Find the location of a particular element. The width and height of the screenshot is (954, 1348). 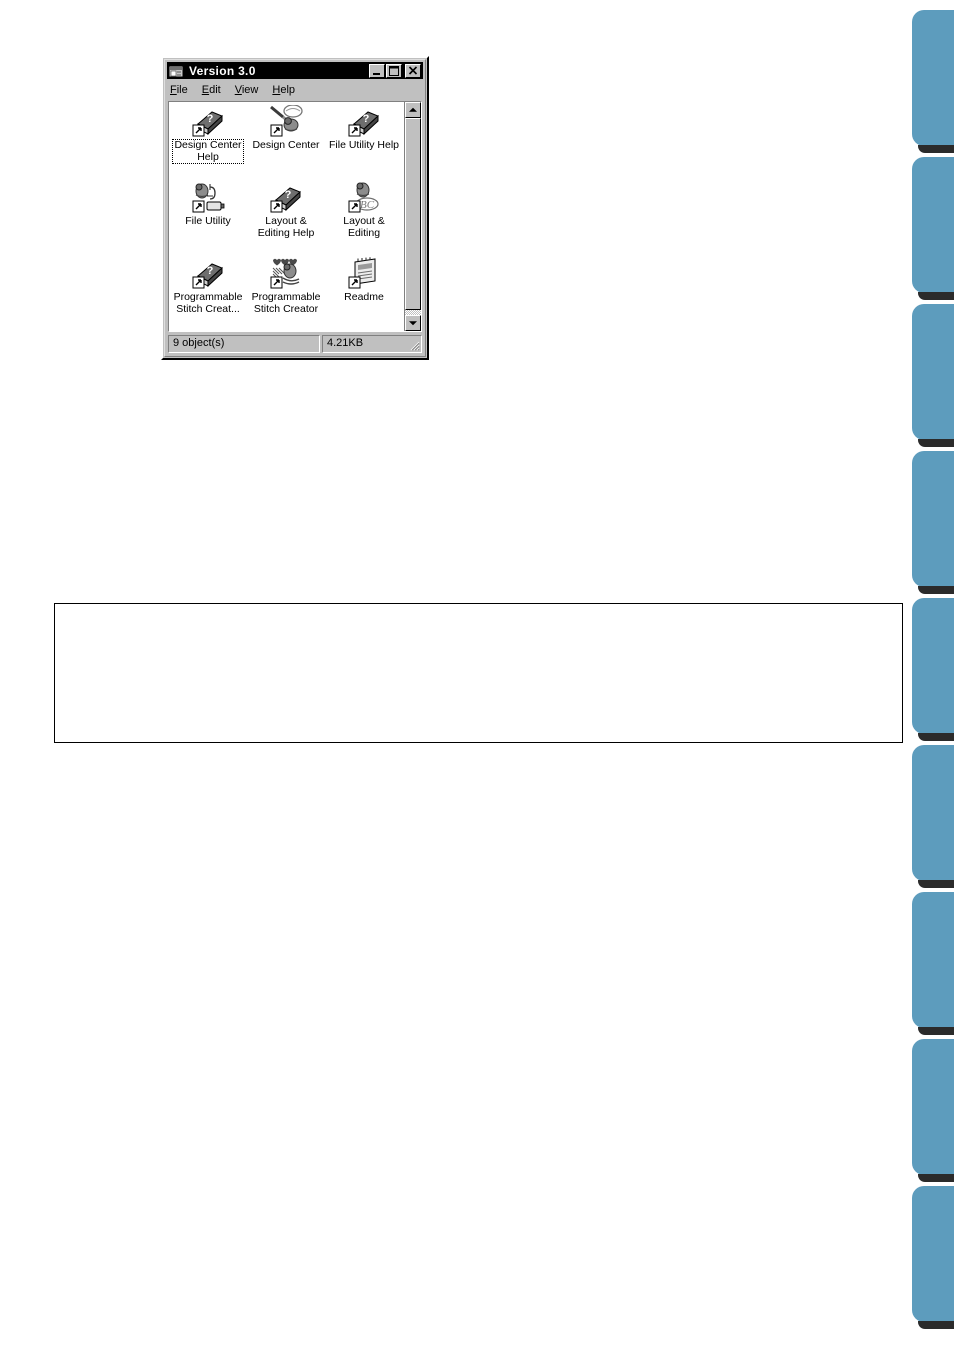

maximize-button is located at coordinates (394, 70).